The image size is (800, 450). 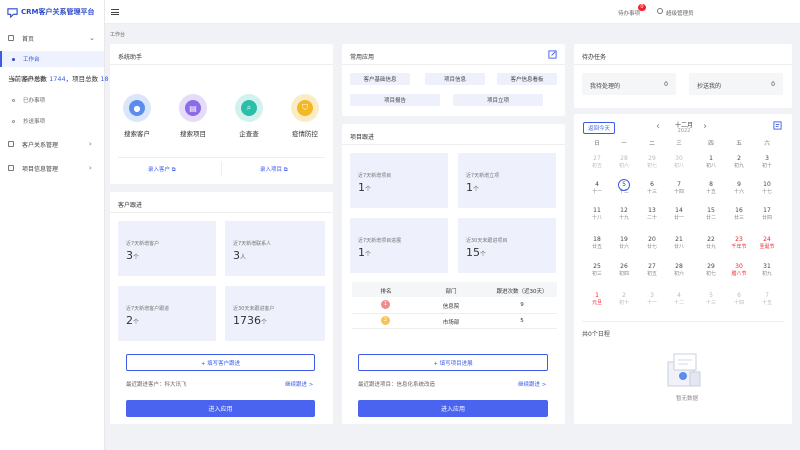 I want to click on stat-unfollowed-projects: 近30天未跟进项目 15个, so click(x=507, y=245).